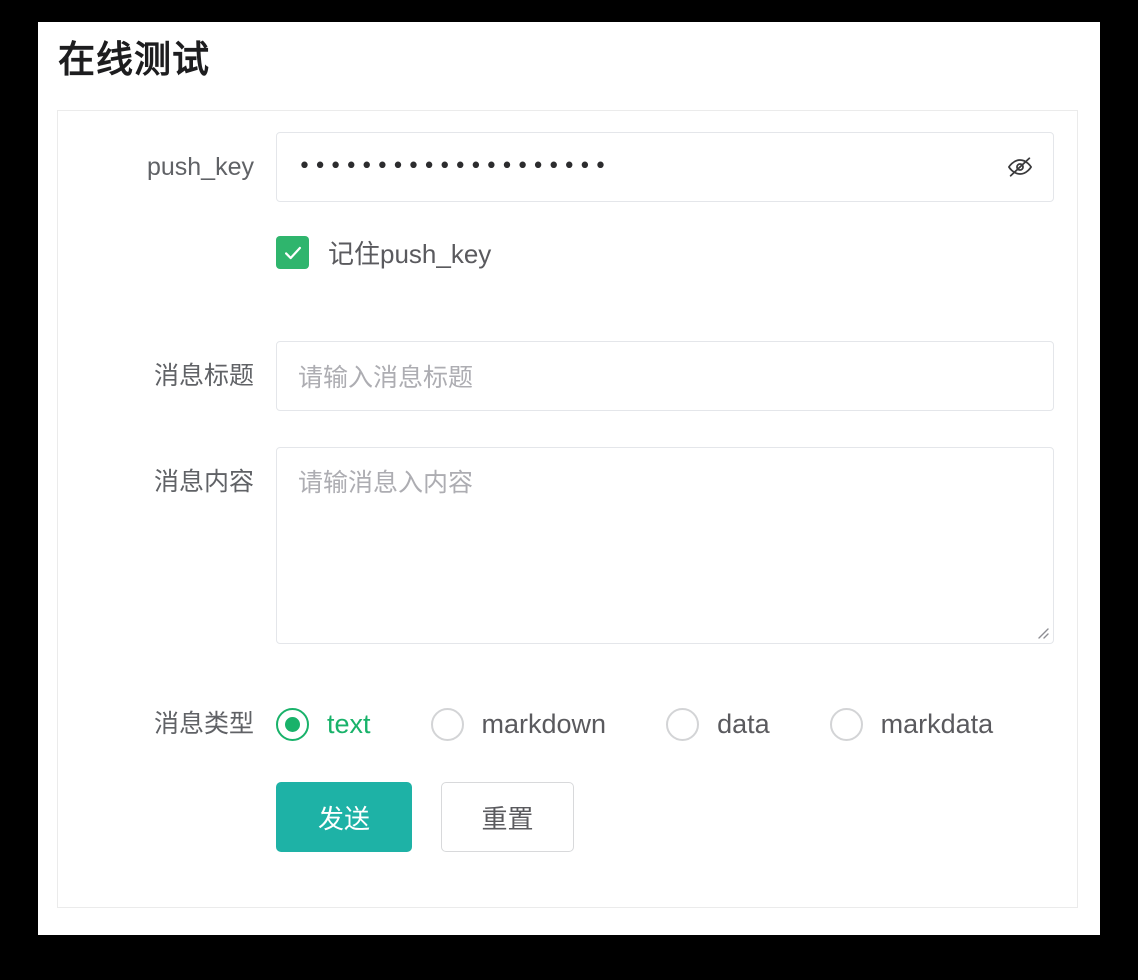 This screenshot has height=980, width=1138. Describe the element at coordinates (274, 252) in the screenshot. I see `remember-row: 记住push_key` at that location.